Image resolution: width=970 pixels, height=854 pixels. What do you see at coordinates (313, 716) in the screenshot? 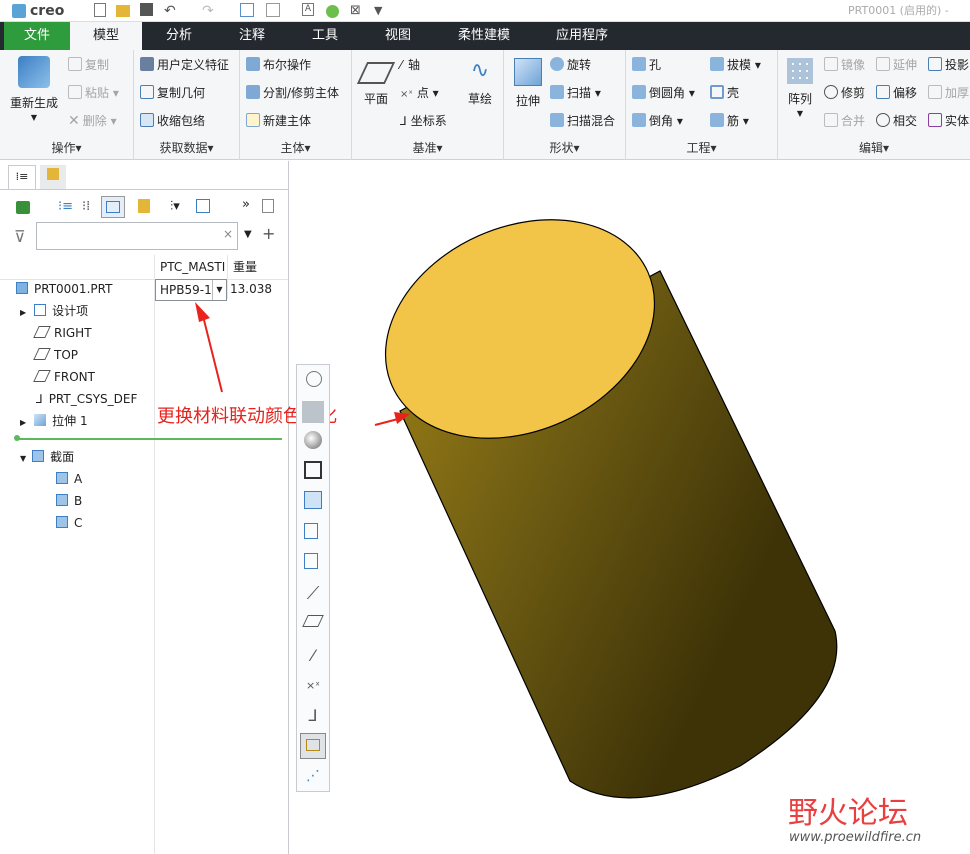
I see `csys-display-icon: ⅃` at bounding box center [313, 716].